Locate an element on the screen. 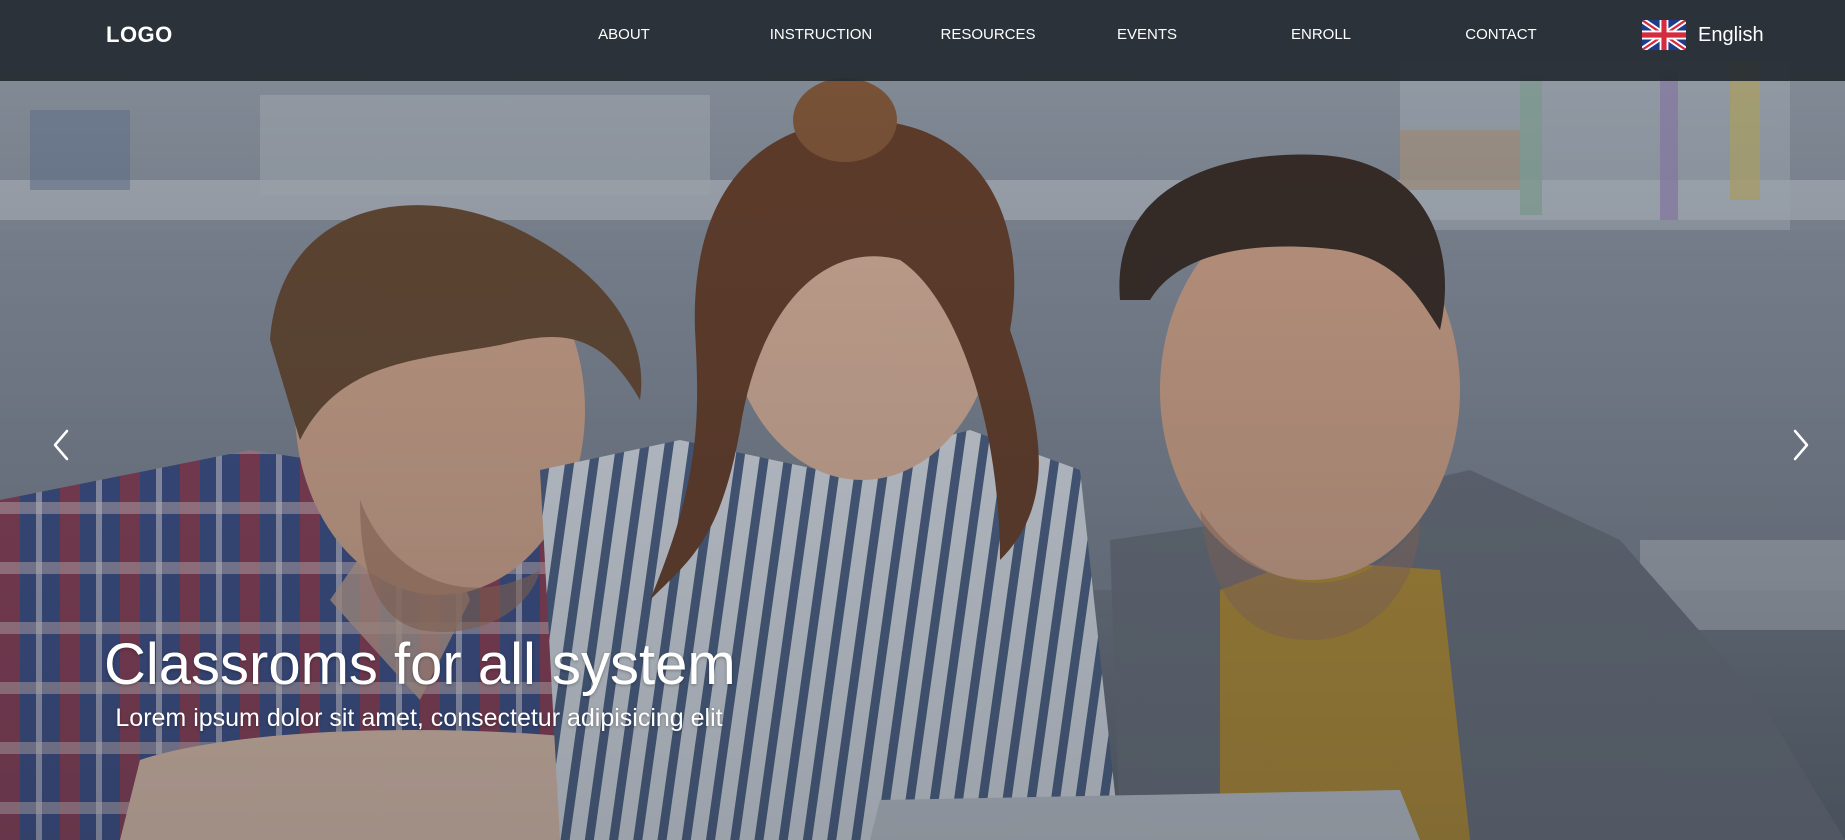 This screenshot has height=840, width=1845. chevron-right-icon is located at coordinates (1801, 445).